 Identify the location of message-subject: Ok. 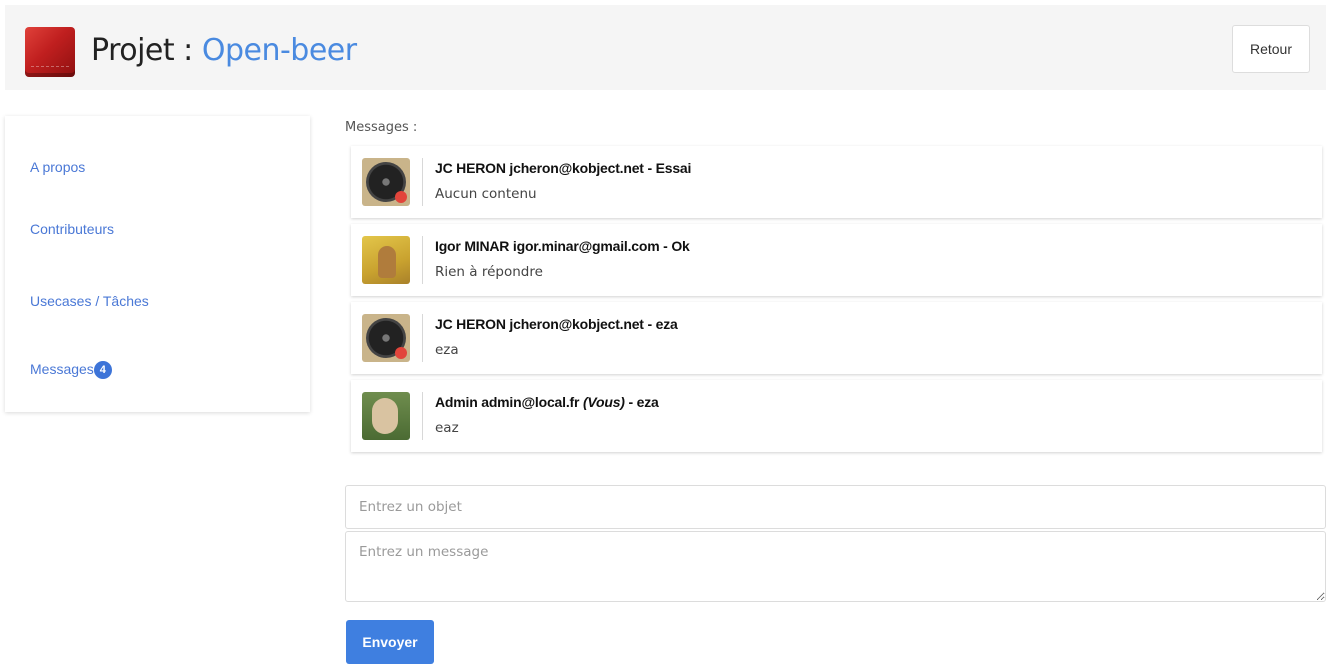
(680, 246).